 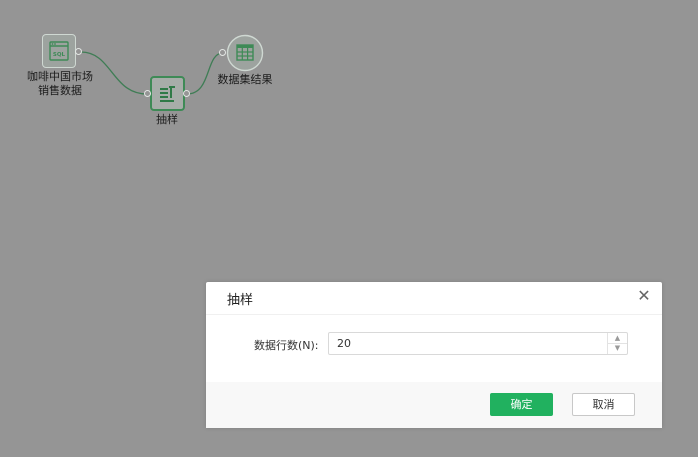 What do you see at coordinates (147, 93) in the screenshot?
I see `port-sample-in` at bounding box center [147, 93].